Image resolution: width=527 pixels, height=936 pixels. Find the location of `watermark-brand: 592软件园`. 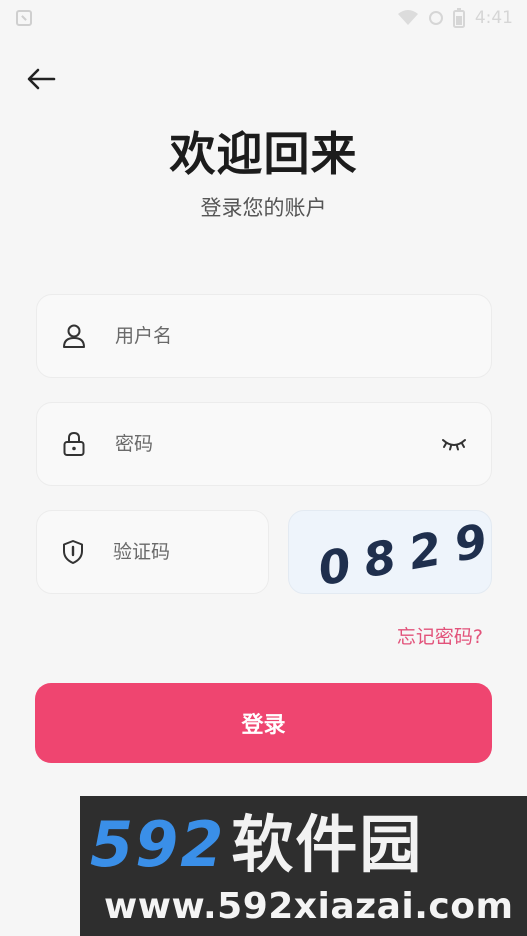

watermark-brand: 592软件园 is located at coordinates (256, 845).